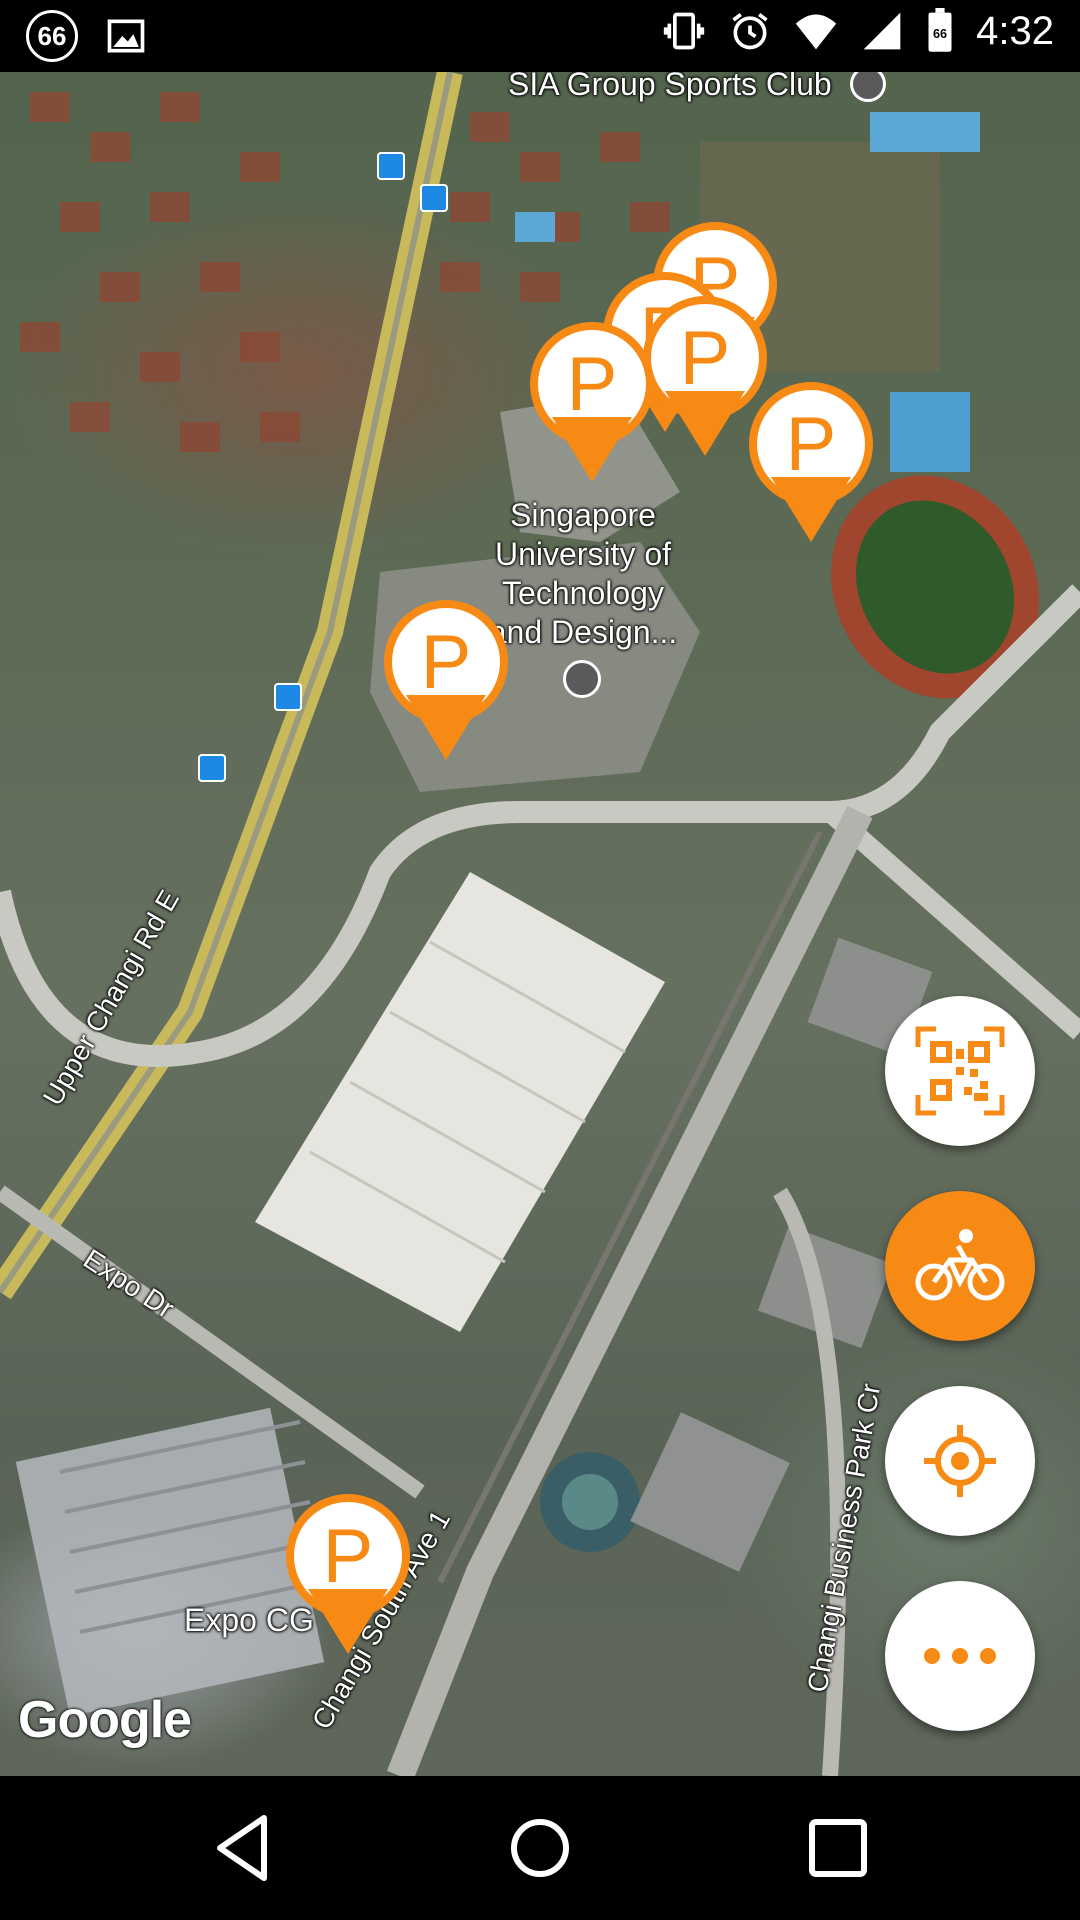  I want to click on bicycle-button, so click(960, 1266).